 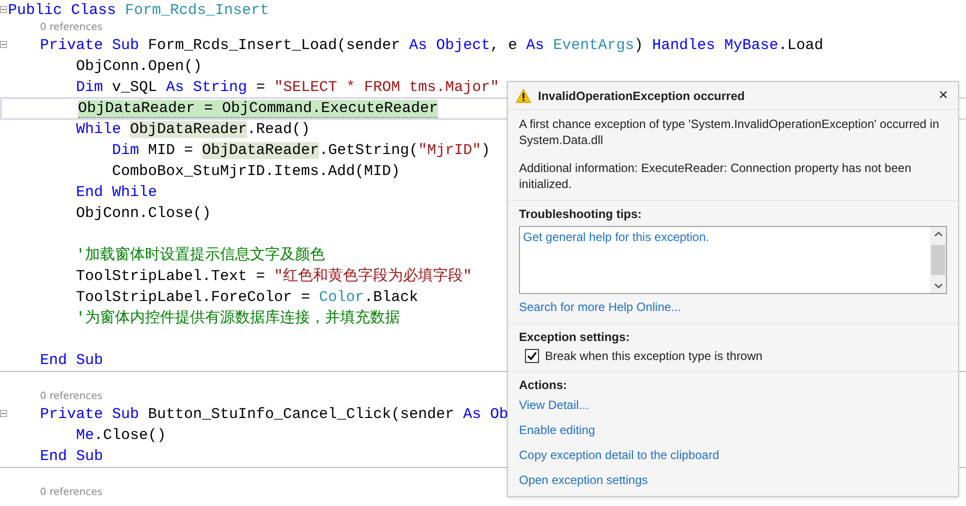 I want to click on code-line: ToolStripLabel.ForeColor = Color.Black, so click(x=247, y=298).